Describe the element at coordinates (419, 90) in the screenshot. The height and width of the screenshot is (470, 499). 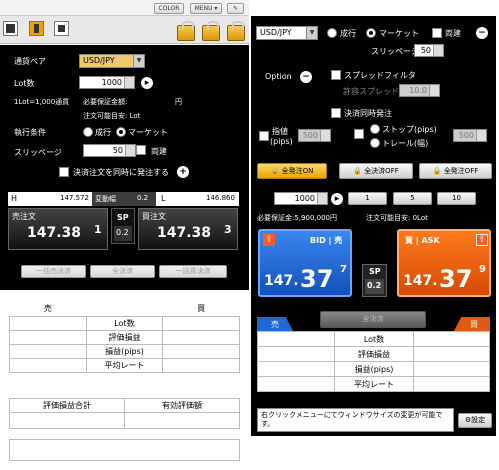
I see `allow-spread-input: 10.0` at that location.